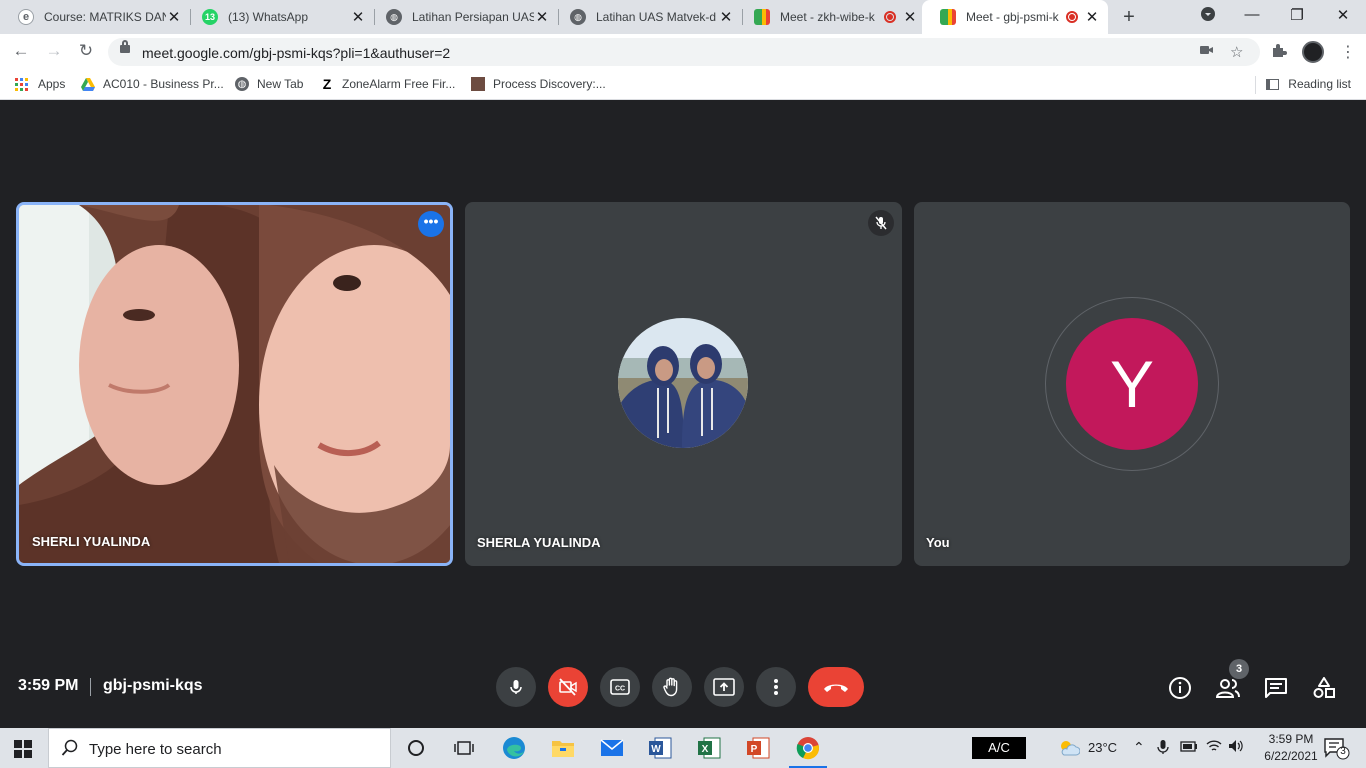  What do you see at coordinates (1129, 17) in the screenshot?
I see `new-tab-button: +` at bounding box center [1129, 17].